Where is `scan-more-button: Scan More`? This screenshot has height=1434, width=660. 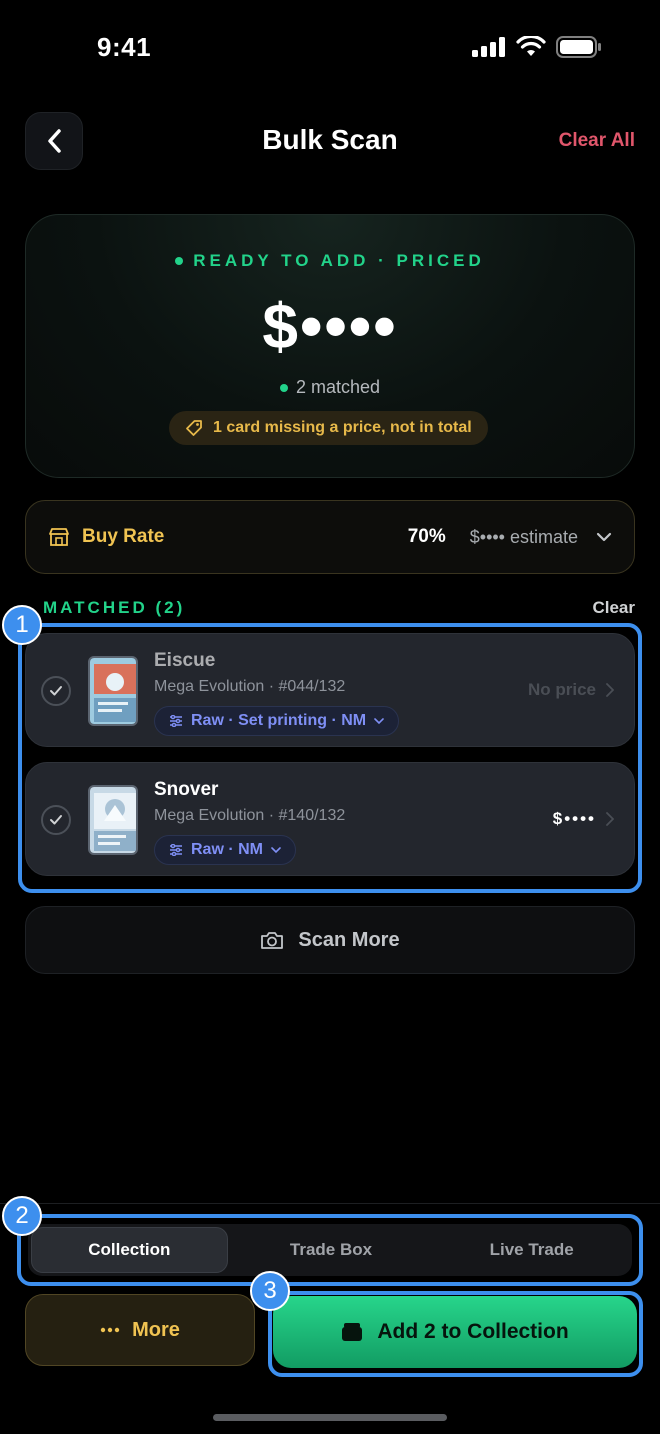 scan-more-button: Scan More is located at coordinates (330, 940).